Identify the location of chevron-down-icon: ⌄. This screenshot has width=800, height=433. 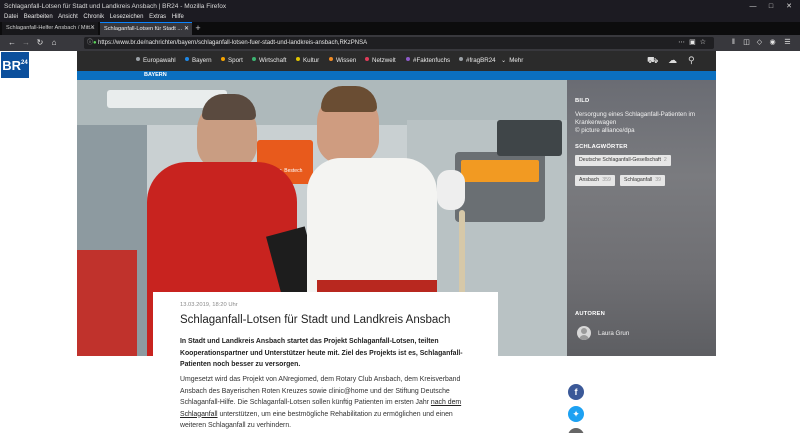
(504, 60).